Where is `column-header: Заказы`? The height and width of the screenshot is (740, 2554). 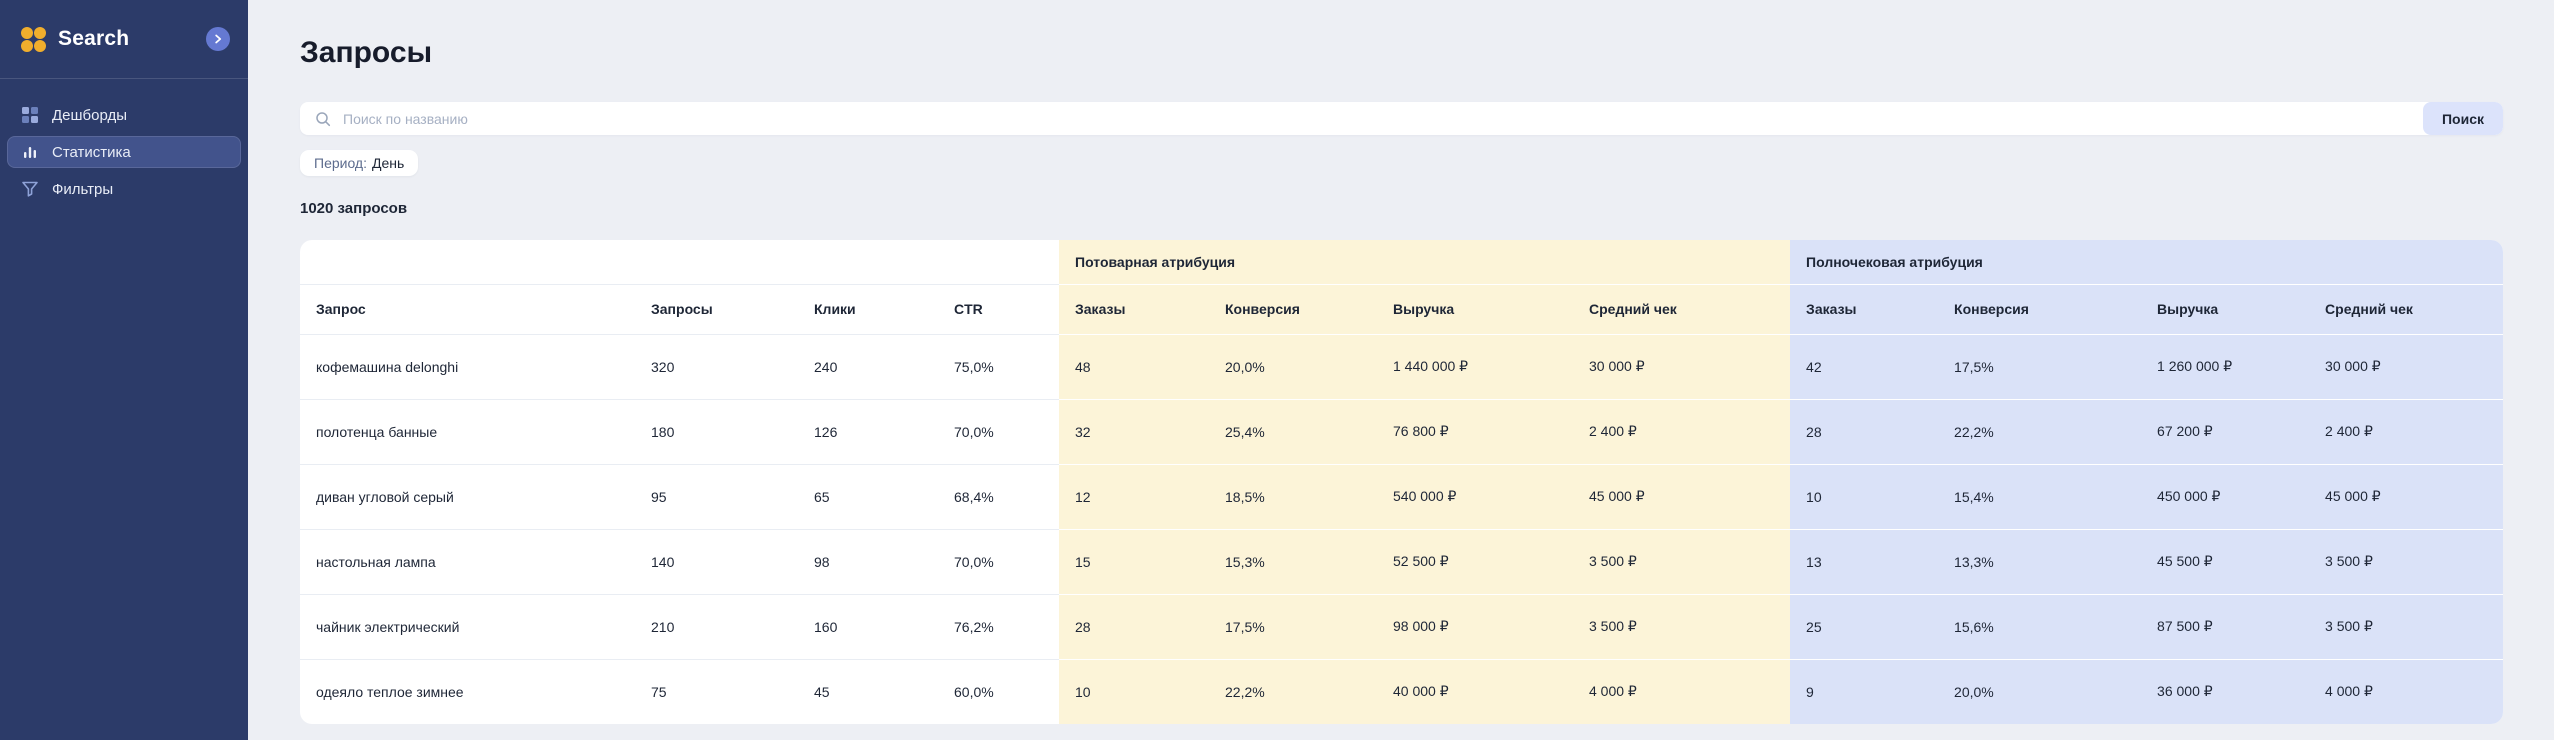 column-header: Заказы is located at coordinates (1134, 309).